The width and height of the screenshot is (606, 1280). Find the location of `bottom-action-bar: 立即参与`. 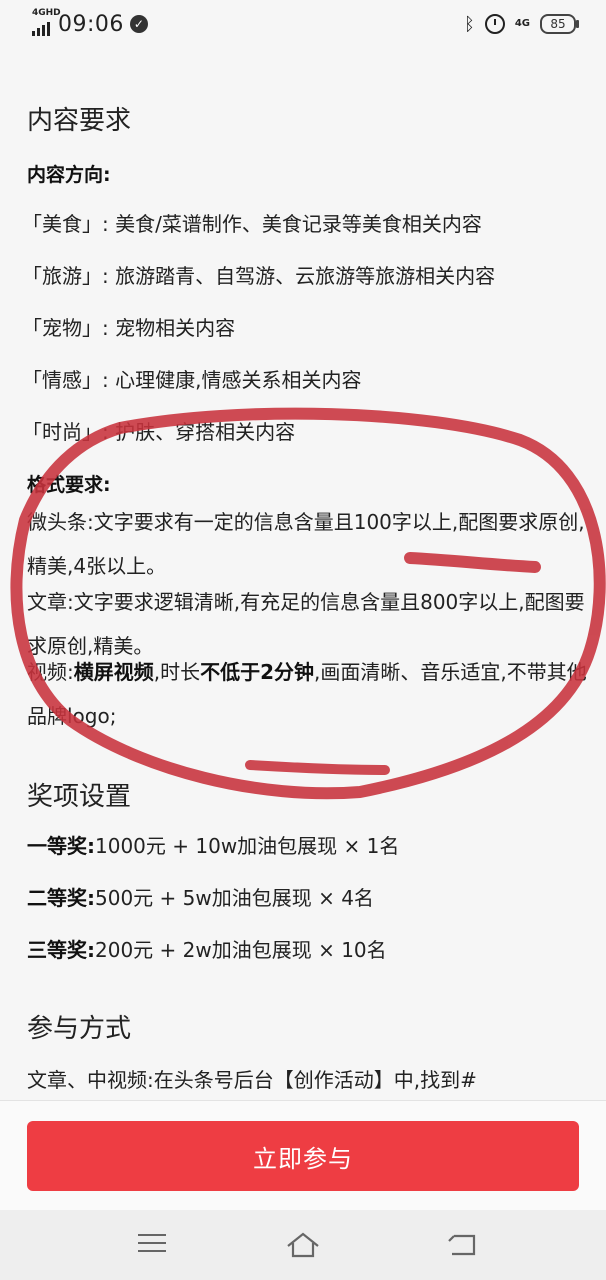

bottom-action-bar: 立即参与 is located at coordinates (303, 1155).